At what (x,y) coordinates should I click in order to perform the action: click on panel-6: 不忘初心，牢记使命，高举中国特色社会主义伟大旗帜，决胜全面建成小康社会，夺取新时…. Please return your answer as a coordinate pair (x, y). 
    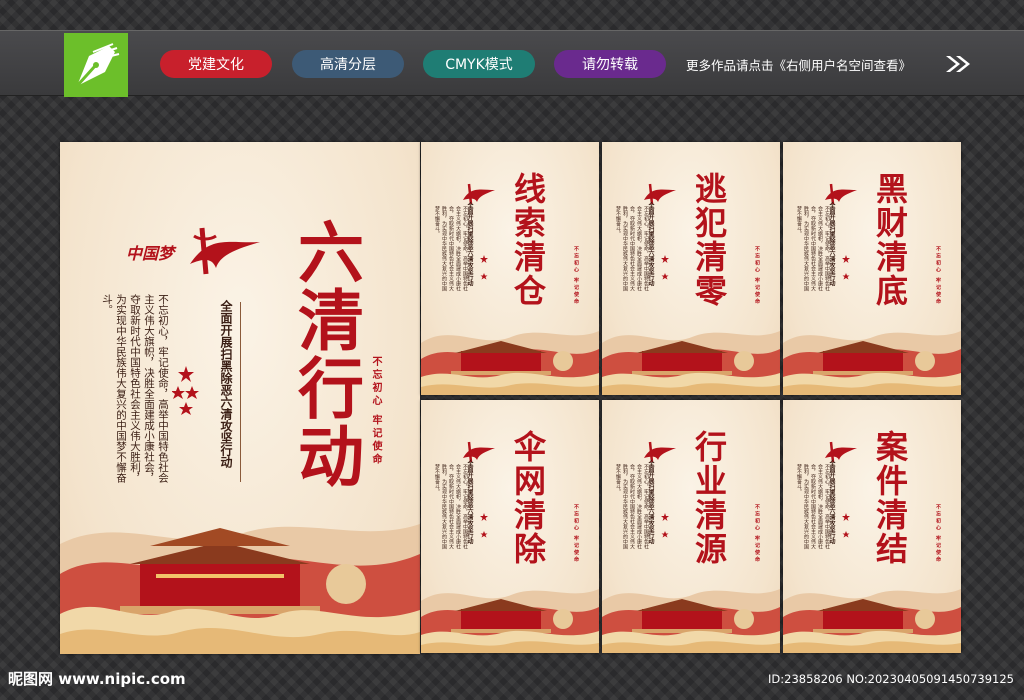
    Looking at the image, I should click on (872, 526).